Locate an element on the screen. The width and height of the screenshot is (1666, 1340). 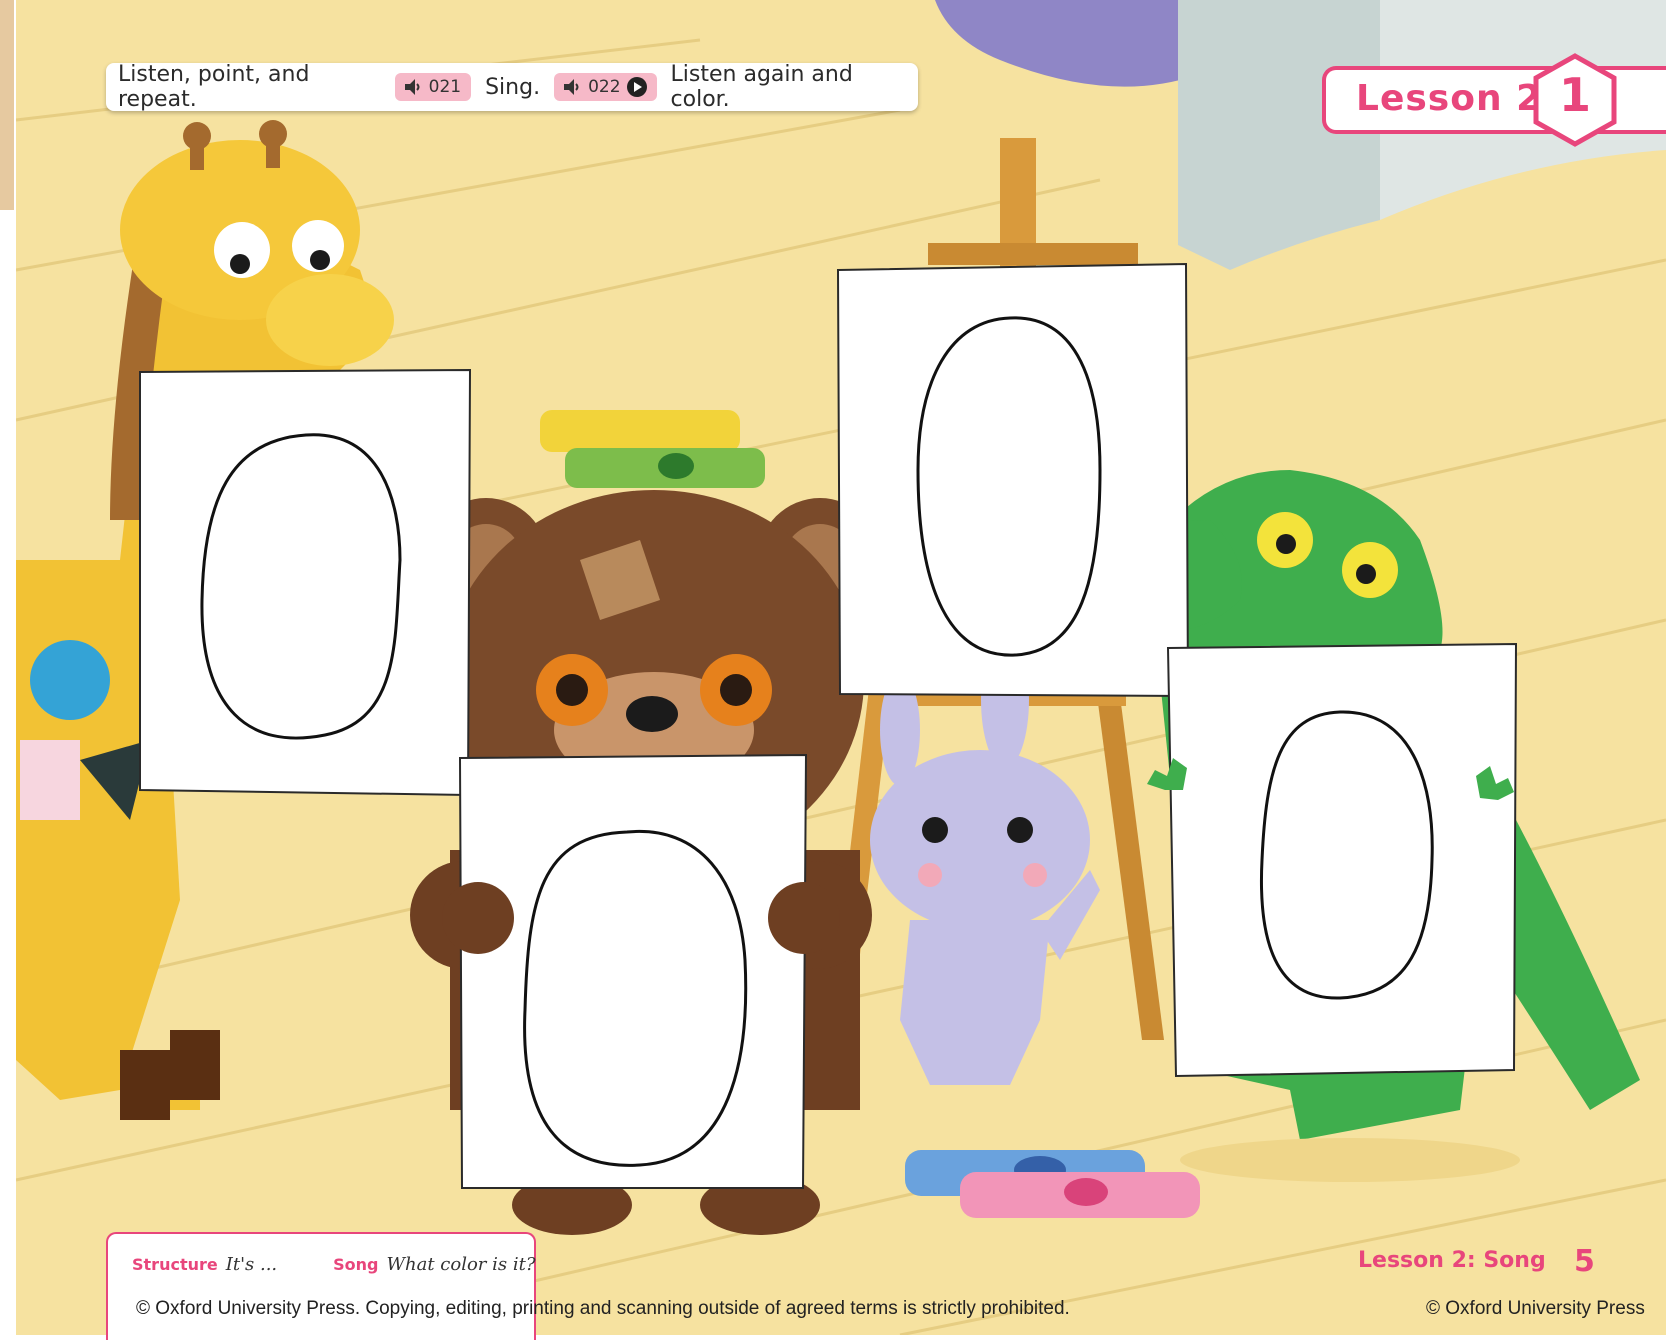
page-number: 5 is located at coordinates (1584, 1261).